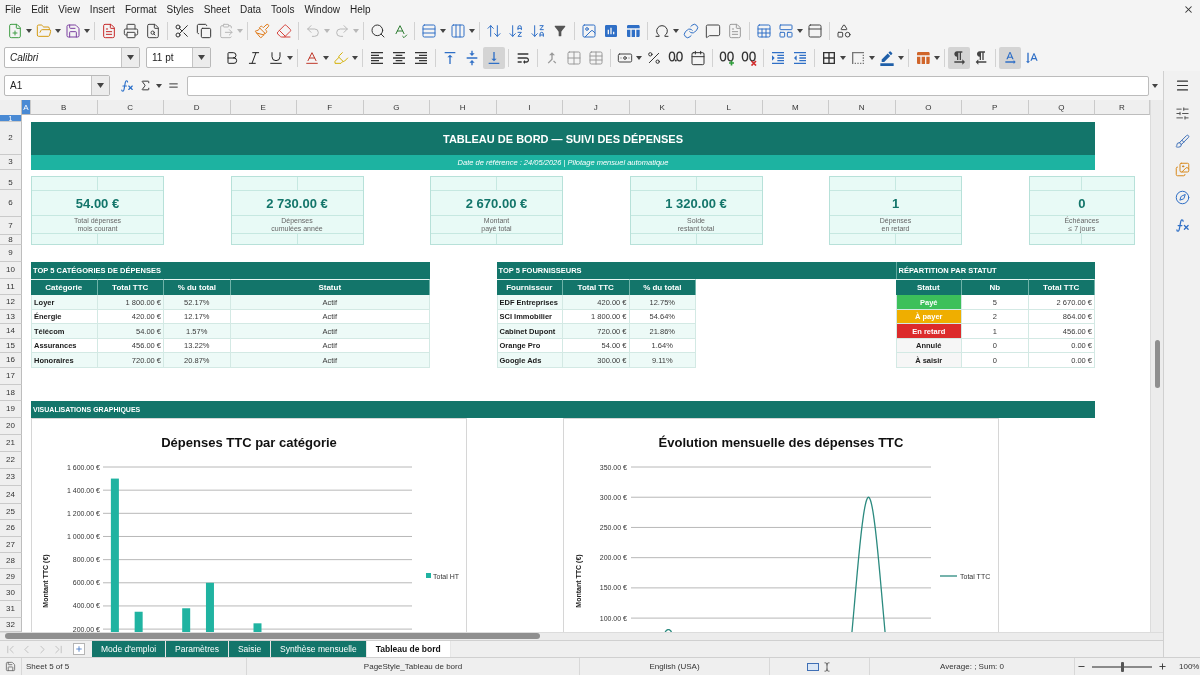 The image size is (1200, 675). Describe the element at coordinates (319, 649) in the screenshot. I see `sheet-tab: Synthèse mensuelle` at that location.